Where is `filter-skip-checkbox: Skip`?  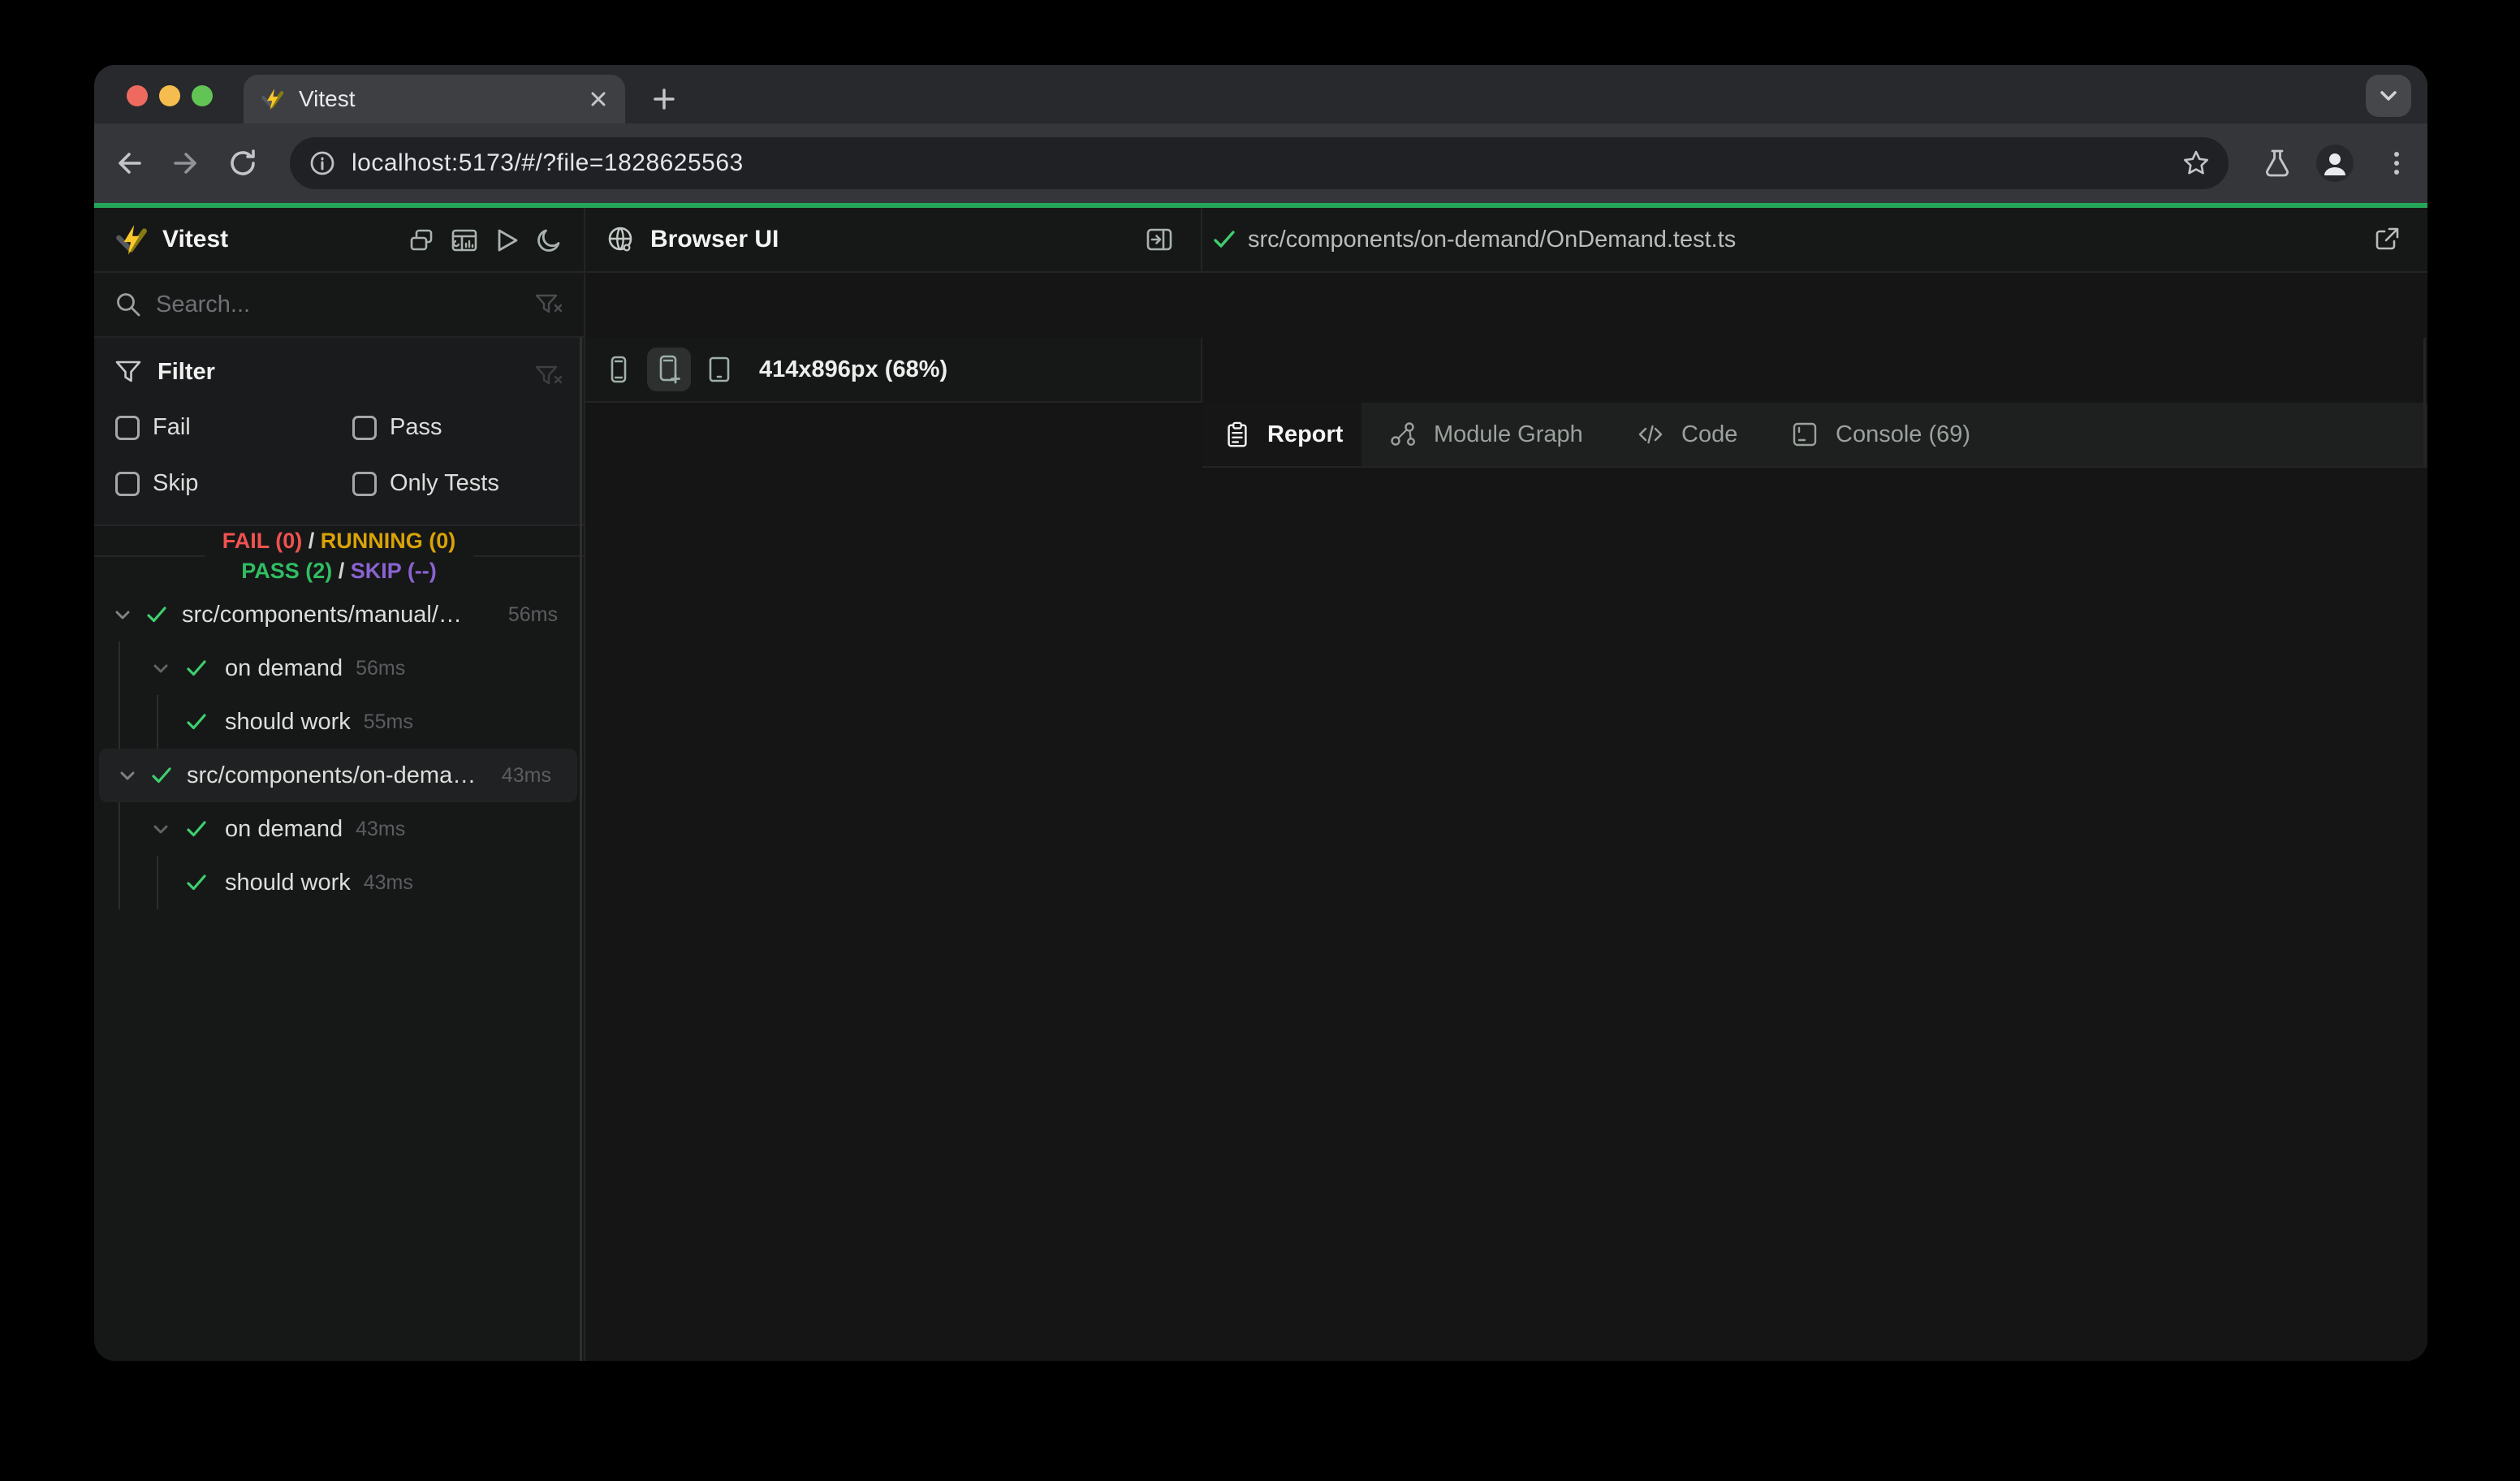 filter-skip-checkbox: Skip is located at coordinates (157, 483).